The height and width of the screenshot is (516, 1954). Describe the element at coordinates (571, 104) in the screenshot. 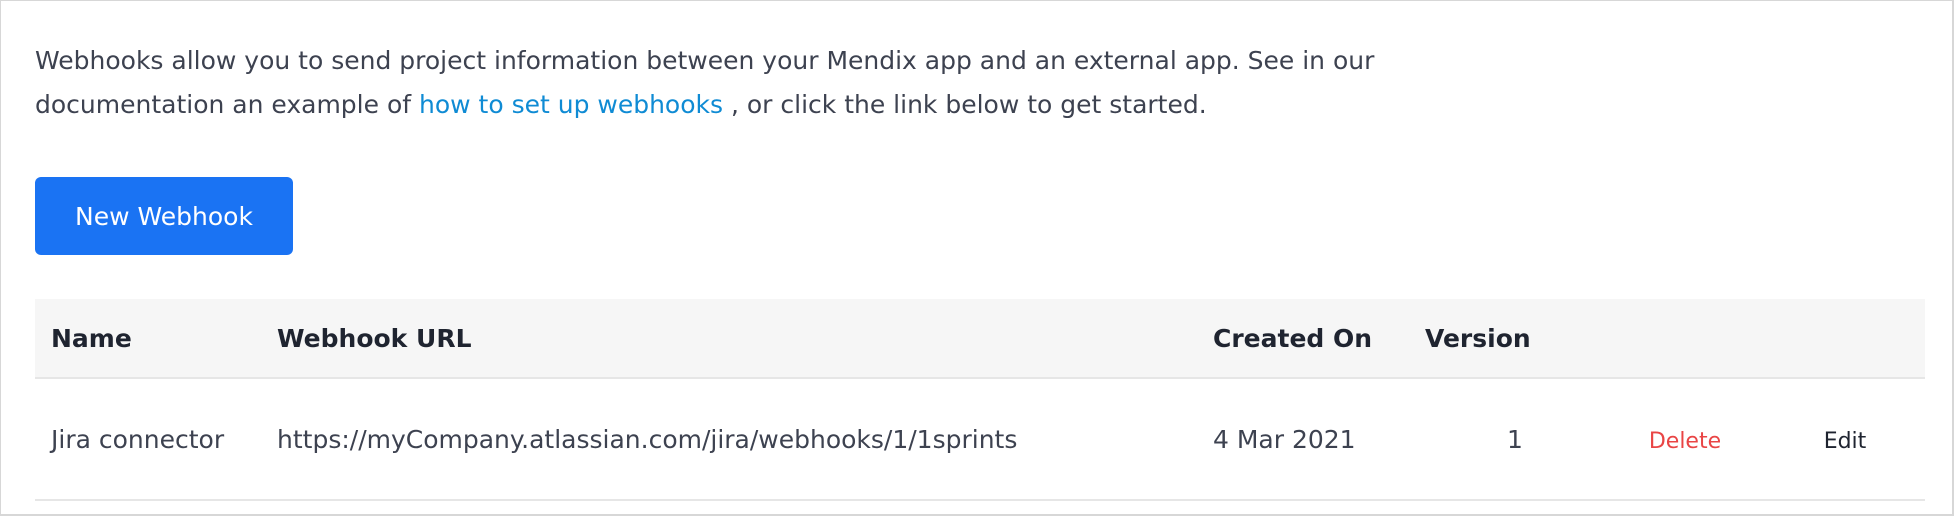

I see `setup-webhooks-link: how to set up webhooks` at that location.